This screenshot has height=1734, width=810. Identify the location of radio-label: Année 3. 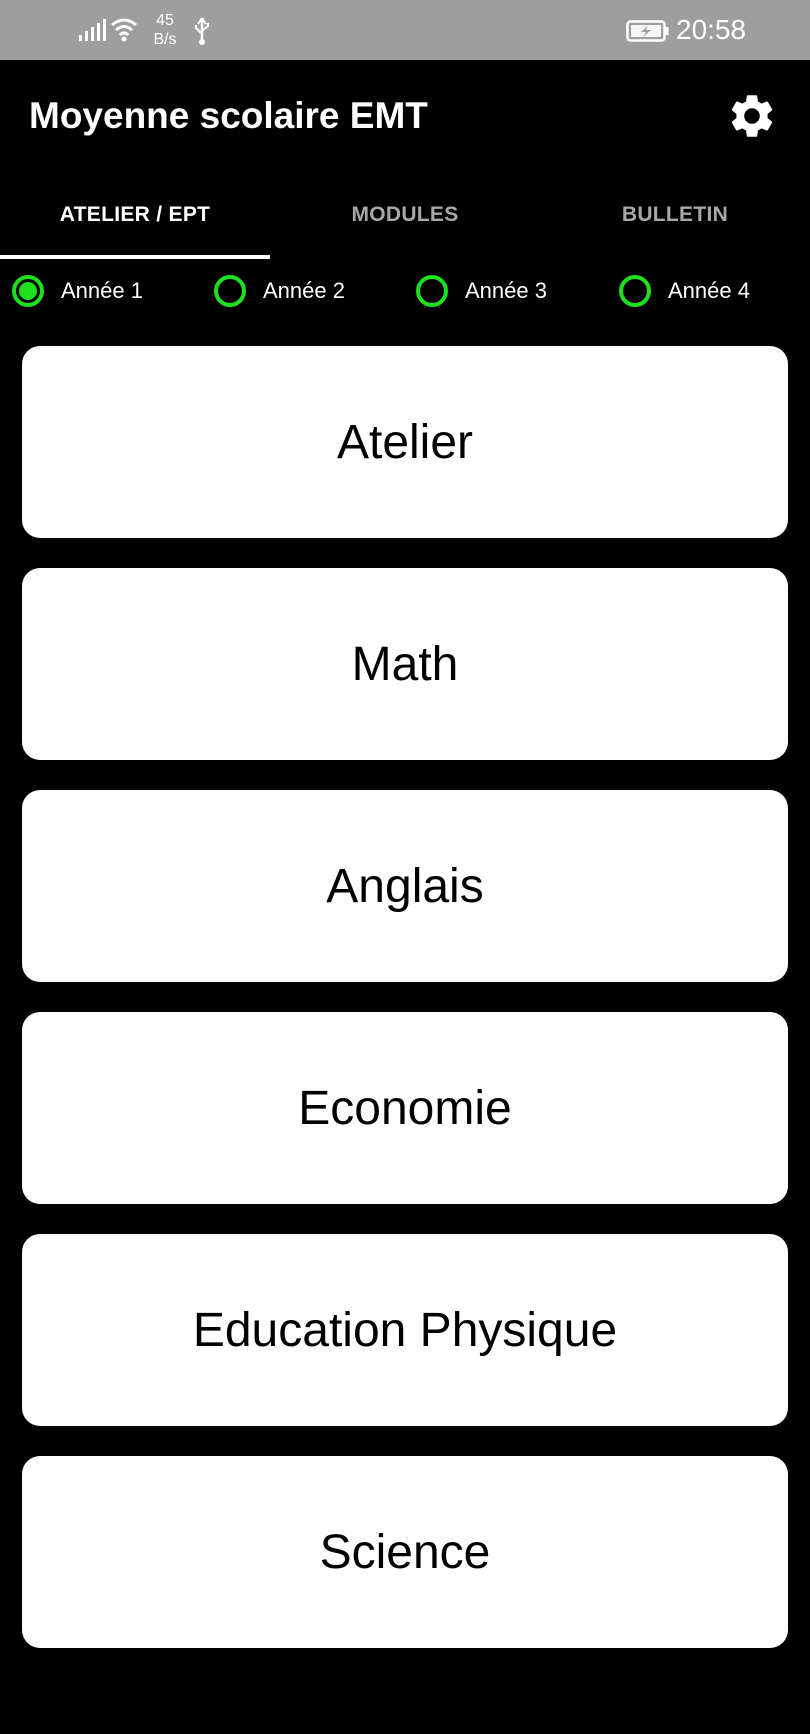
(506, 290).